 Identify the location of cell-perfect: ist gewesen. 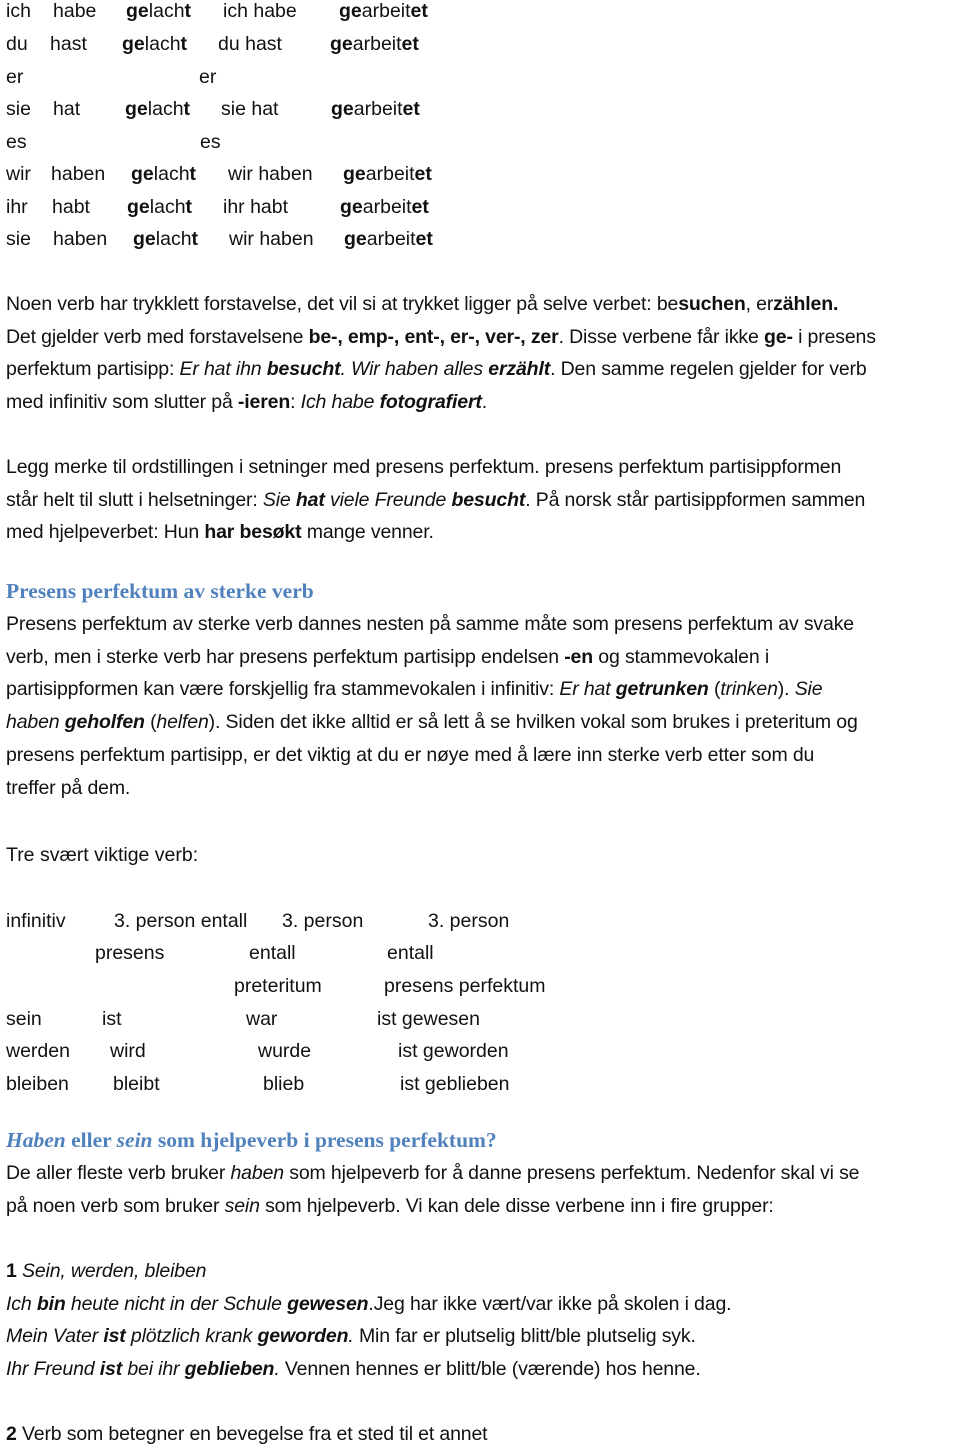
(428, 1019).